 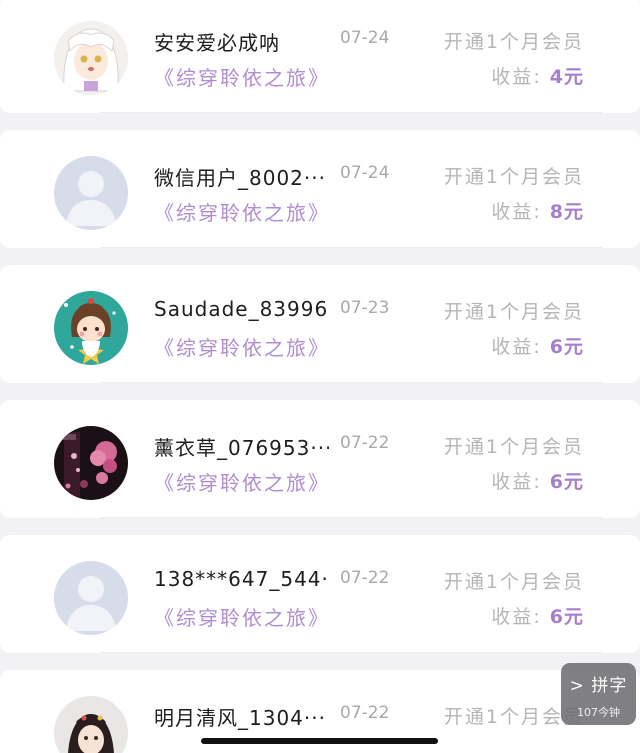 I want to click on income-amount: 8元, so click(x=566, y=212).